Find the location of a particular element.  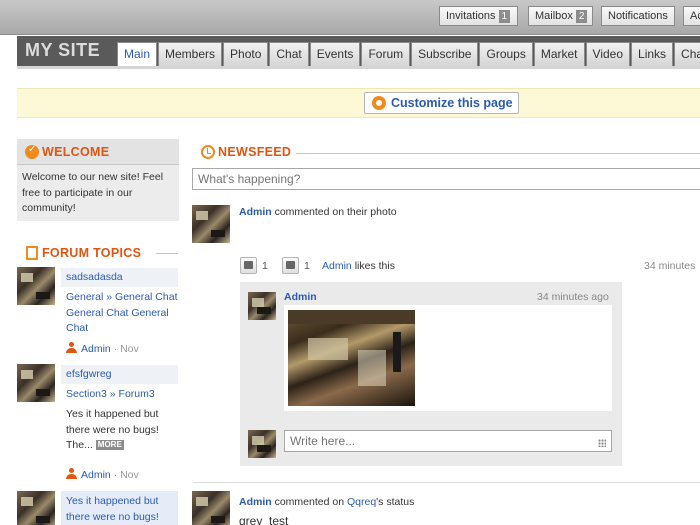

tab-main: Main is located at coordinates (137, 55).